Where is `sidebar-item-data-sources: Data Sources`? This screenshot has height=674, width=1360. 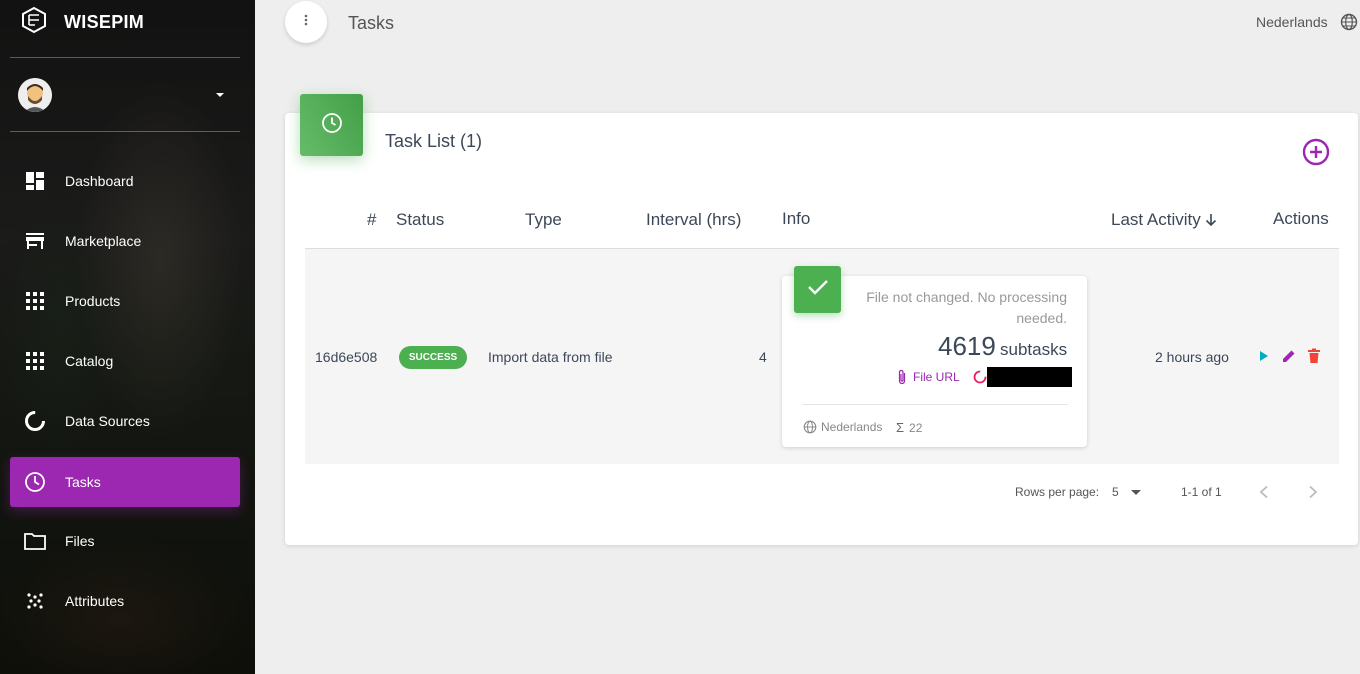
sidebar-item-data-sources: Data Sources is located at coordinates (125, 421).